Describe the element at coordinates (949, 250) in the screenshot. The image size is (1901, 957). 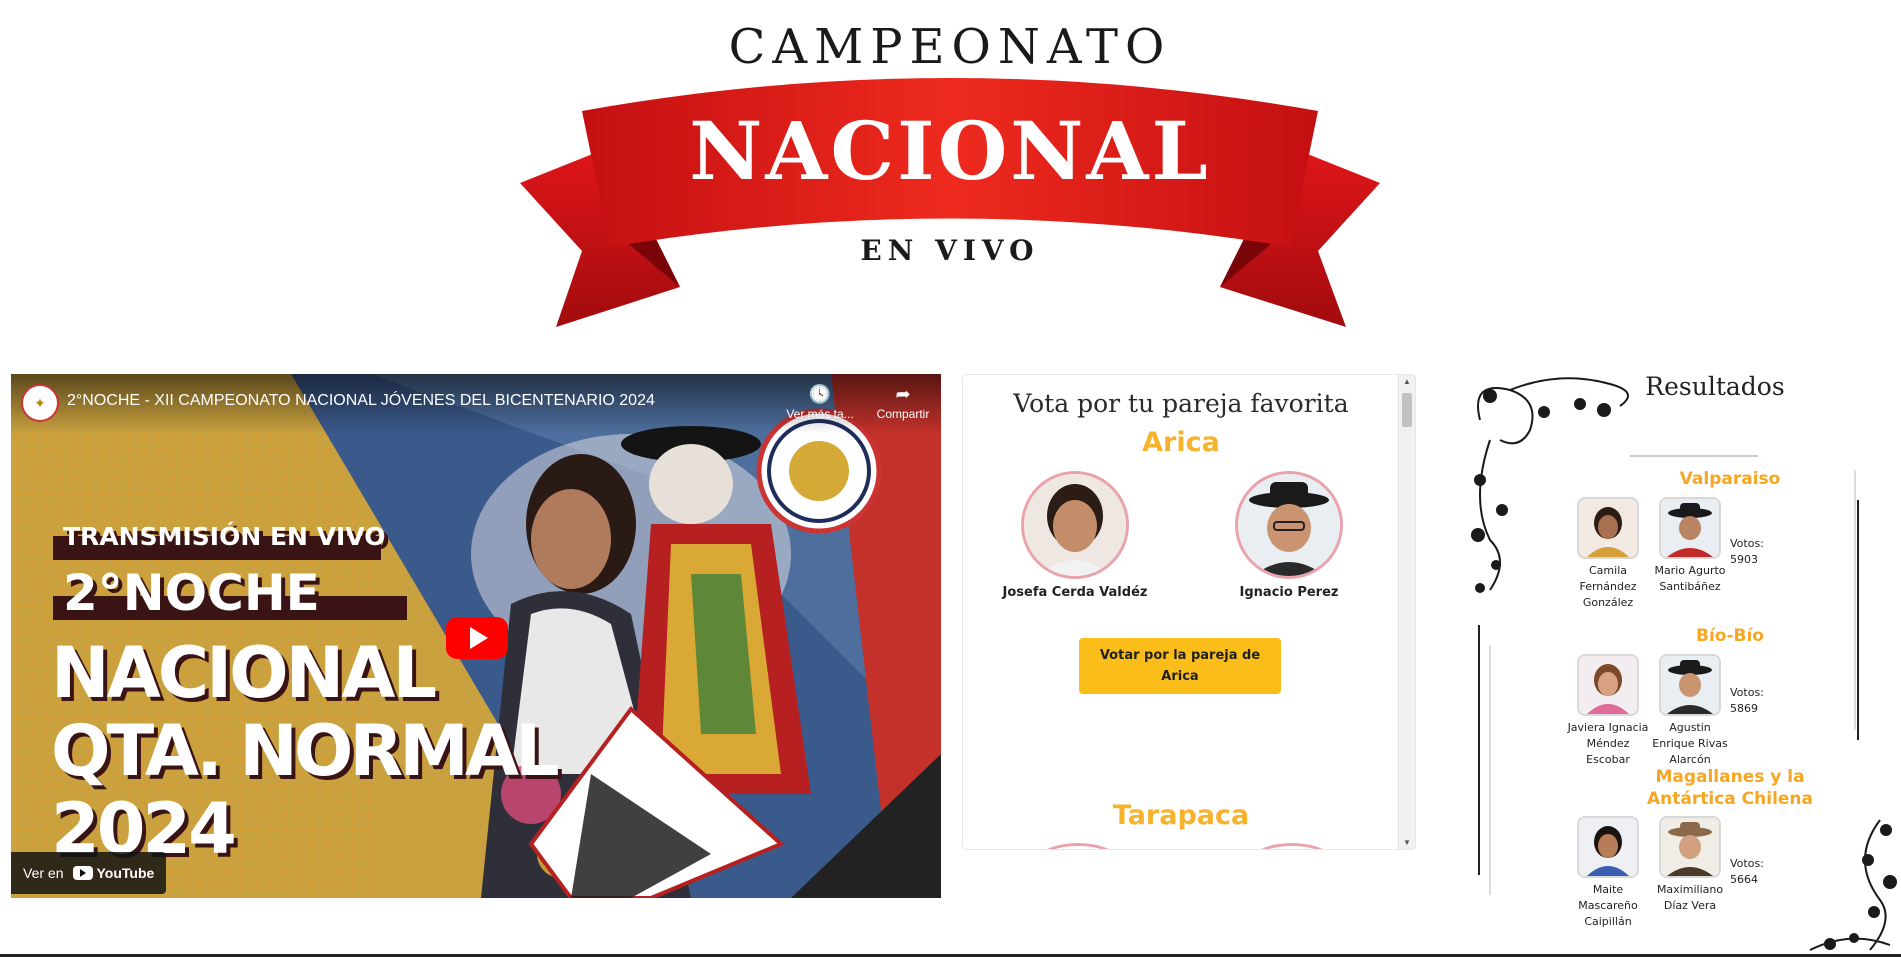
I see `logo-bottom-text: EN VIVO` at that location.